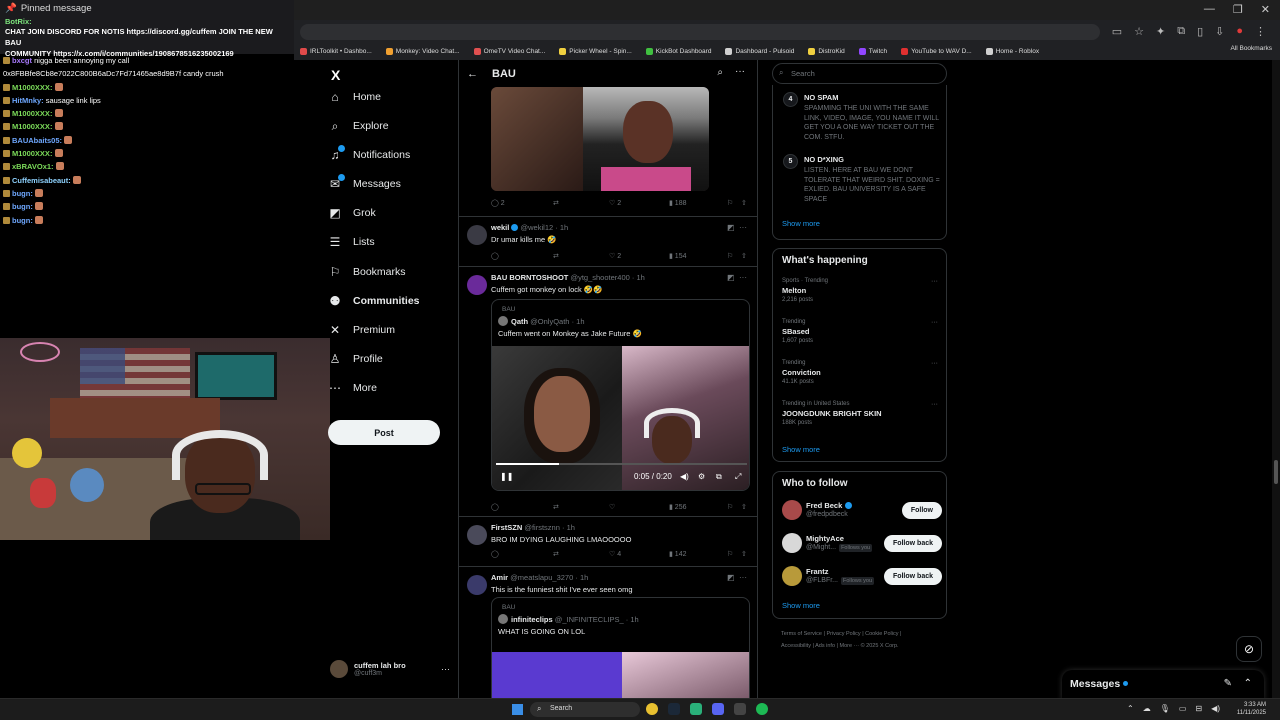 This screenshot has width=1280, height=720. I want to click on video-player: ❚❚ 0:05 / 0:20 ◀) ⚙ ⧉ ⤢, so click(620, 418).